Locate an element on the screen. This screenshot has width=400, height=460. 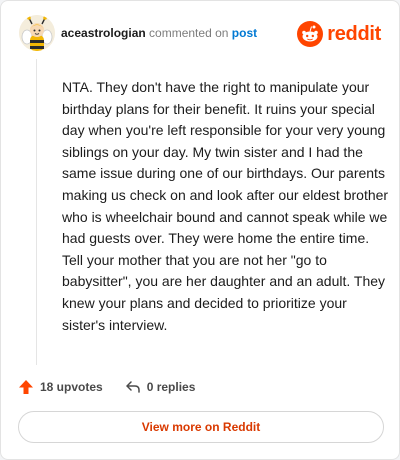
upvote-count: 18 upvotes is located at coordinates (71, 387).